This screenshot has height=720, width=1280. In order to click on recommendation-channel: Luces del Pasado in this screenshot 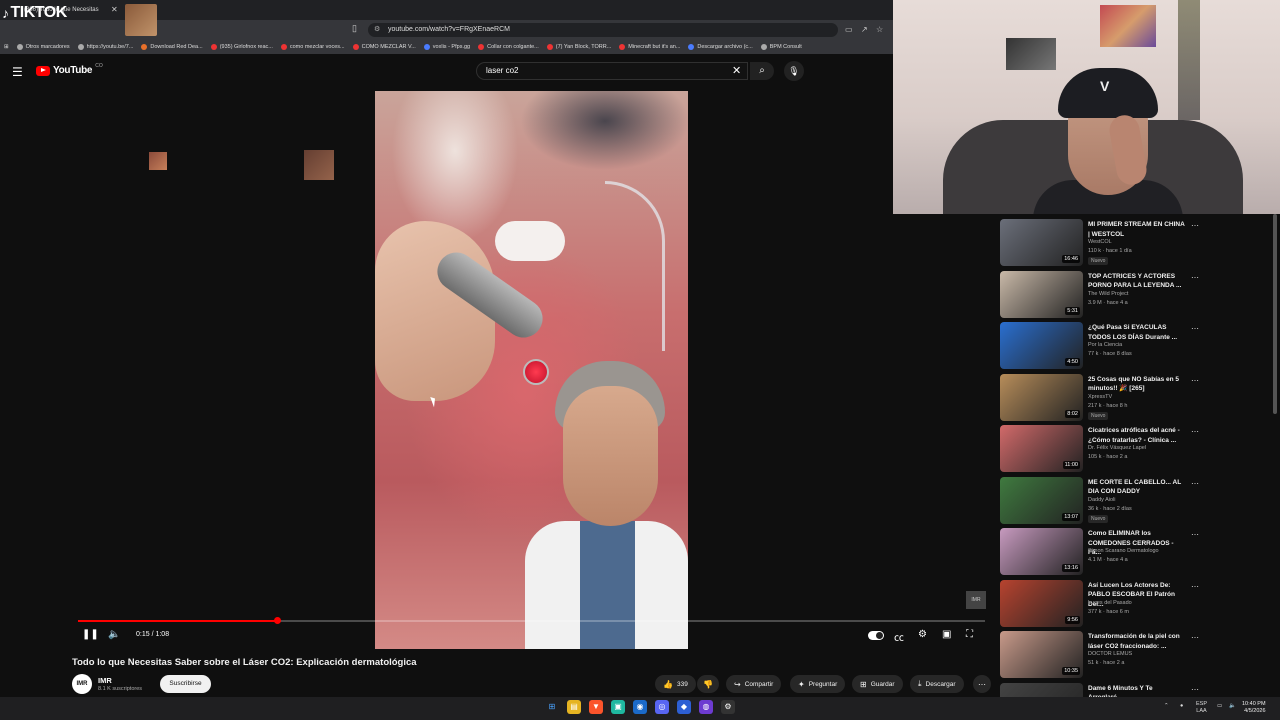, I will do `click(1110, 603)`.